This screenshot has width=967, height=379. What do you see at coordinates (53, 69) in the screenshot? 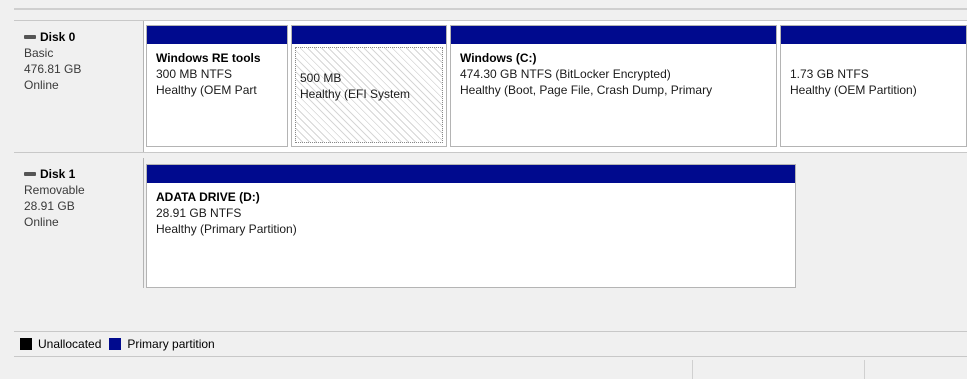
I see `disk-size-0: 476.81 GB` at bounding box center [53, 69].